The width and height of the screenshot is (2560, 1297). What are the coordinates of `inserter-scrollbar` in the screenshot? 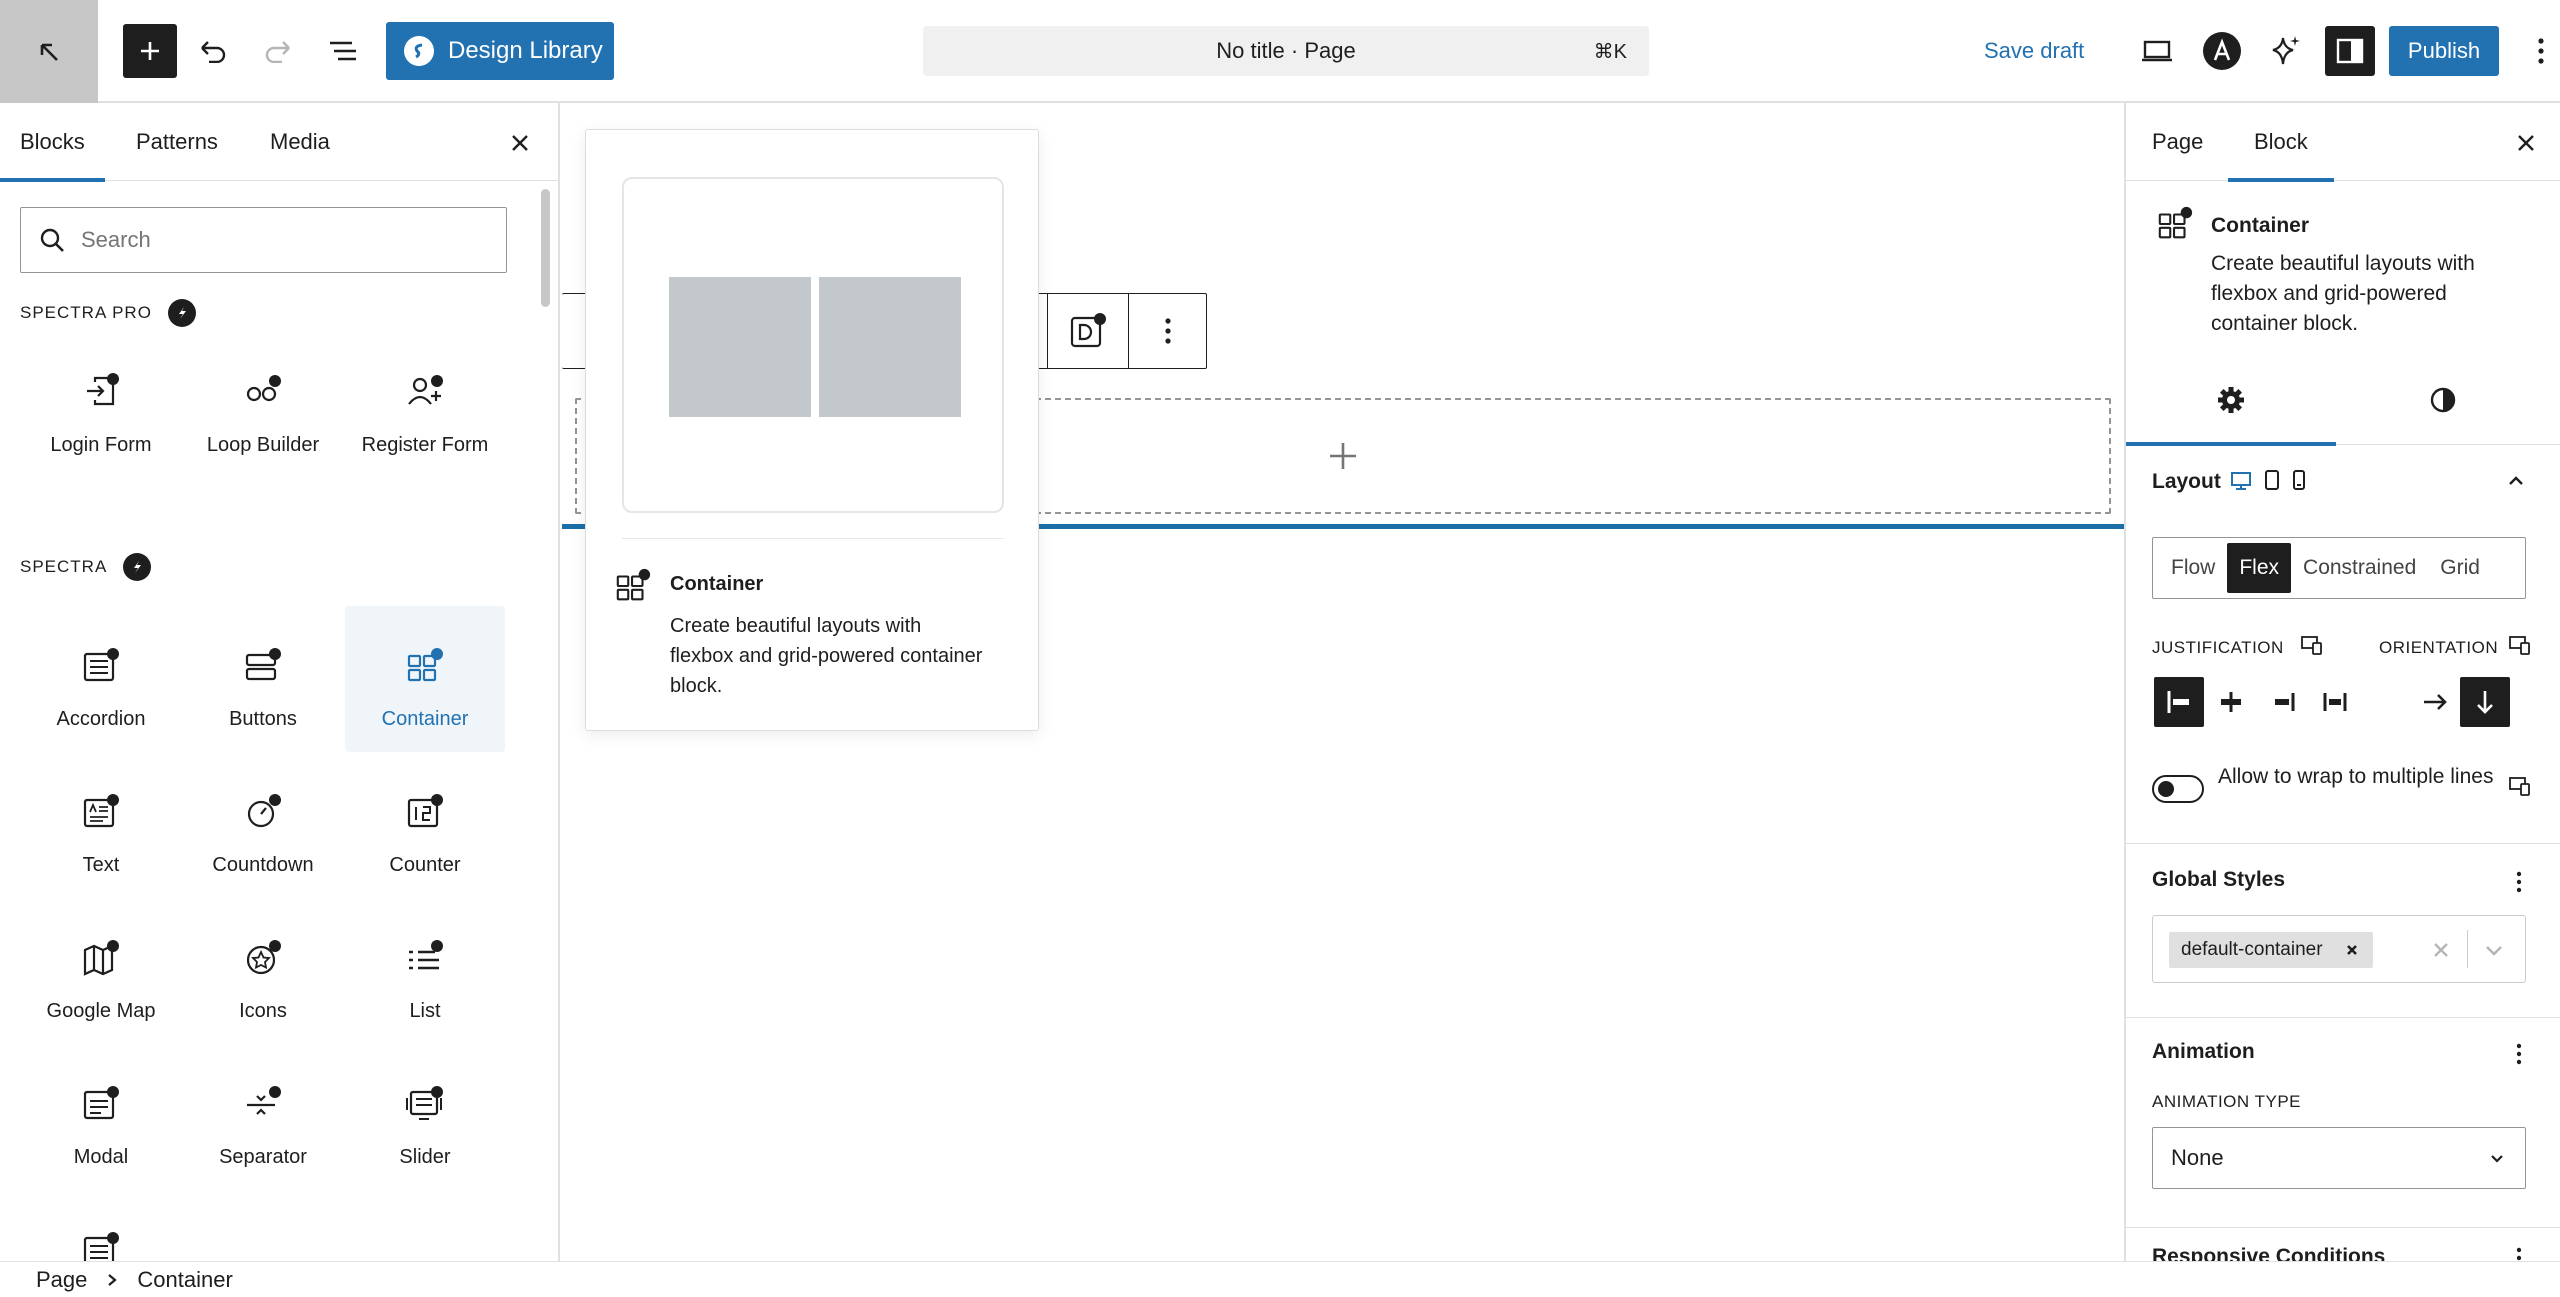 It's located at (545, 248).